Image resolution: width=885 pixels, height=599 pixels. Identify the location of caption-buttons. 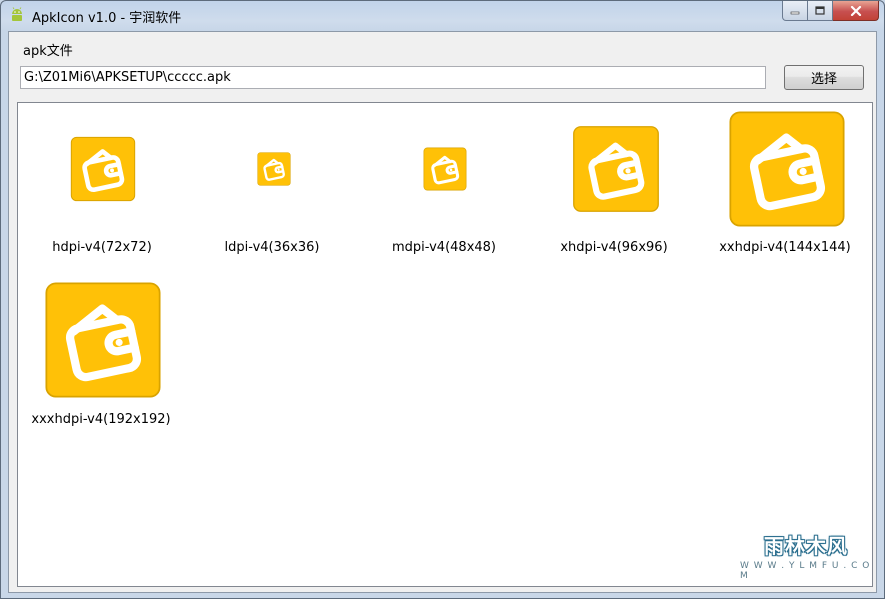
(830, 11).